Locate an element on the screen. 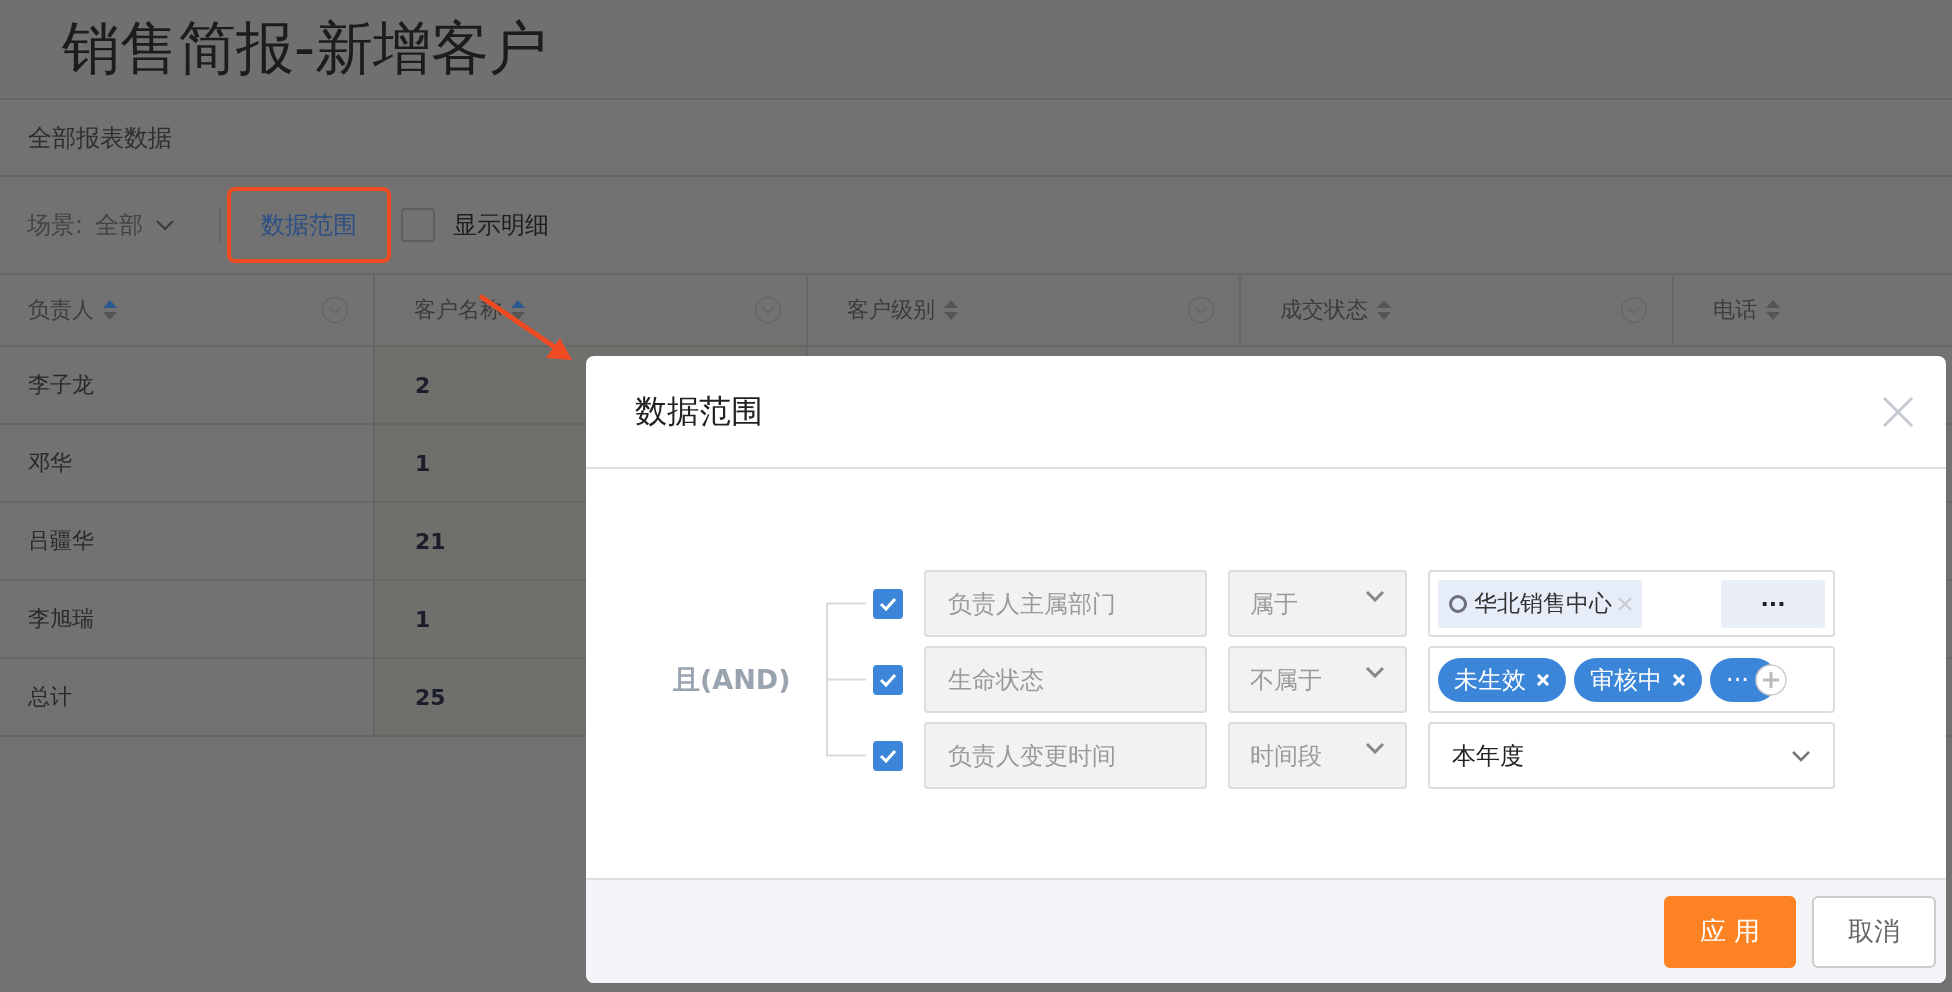  operator-dropdown: 属于 is located at coordinates (1317, 603).